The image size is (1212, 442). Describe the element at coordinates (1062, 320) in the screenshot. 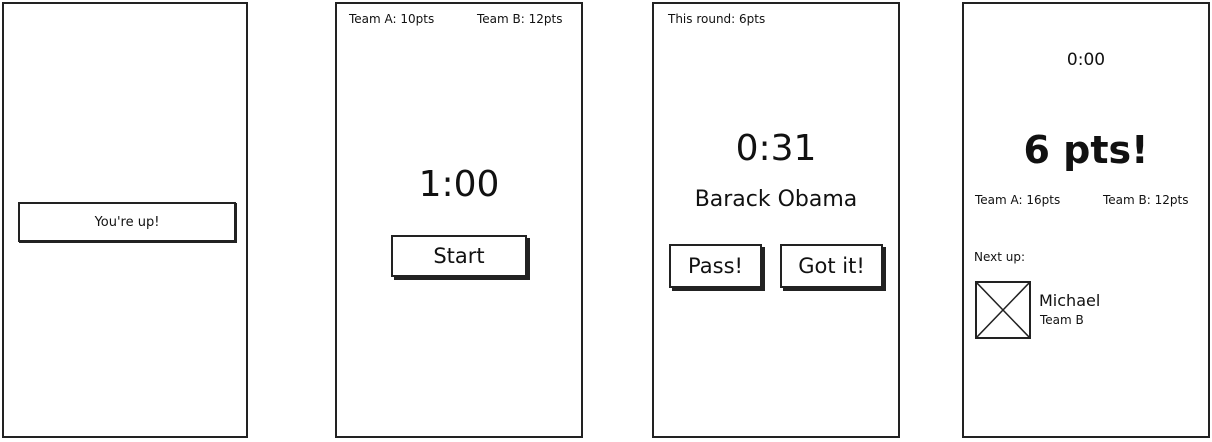

I see `next-player-team: Team B` at that location.